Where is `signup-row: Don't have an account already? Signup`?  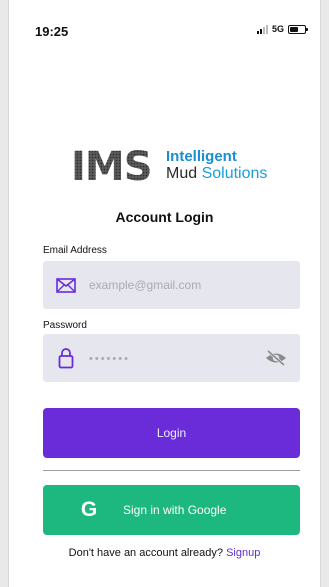
signup-row: Don't have an account already? Signup is located at coordinates (164, 553).